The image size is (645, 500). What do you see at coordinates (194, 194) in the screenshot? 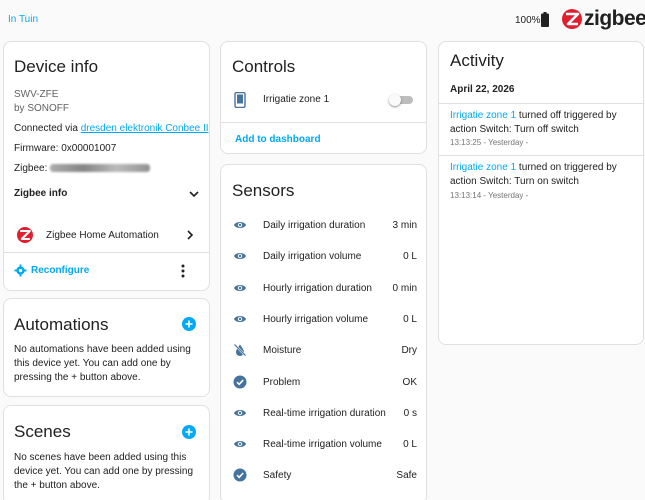
I see `chevron-down-icon` at bounding box center [194, 194].